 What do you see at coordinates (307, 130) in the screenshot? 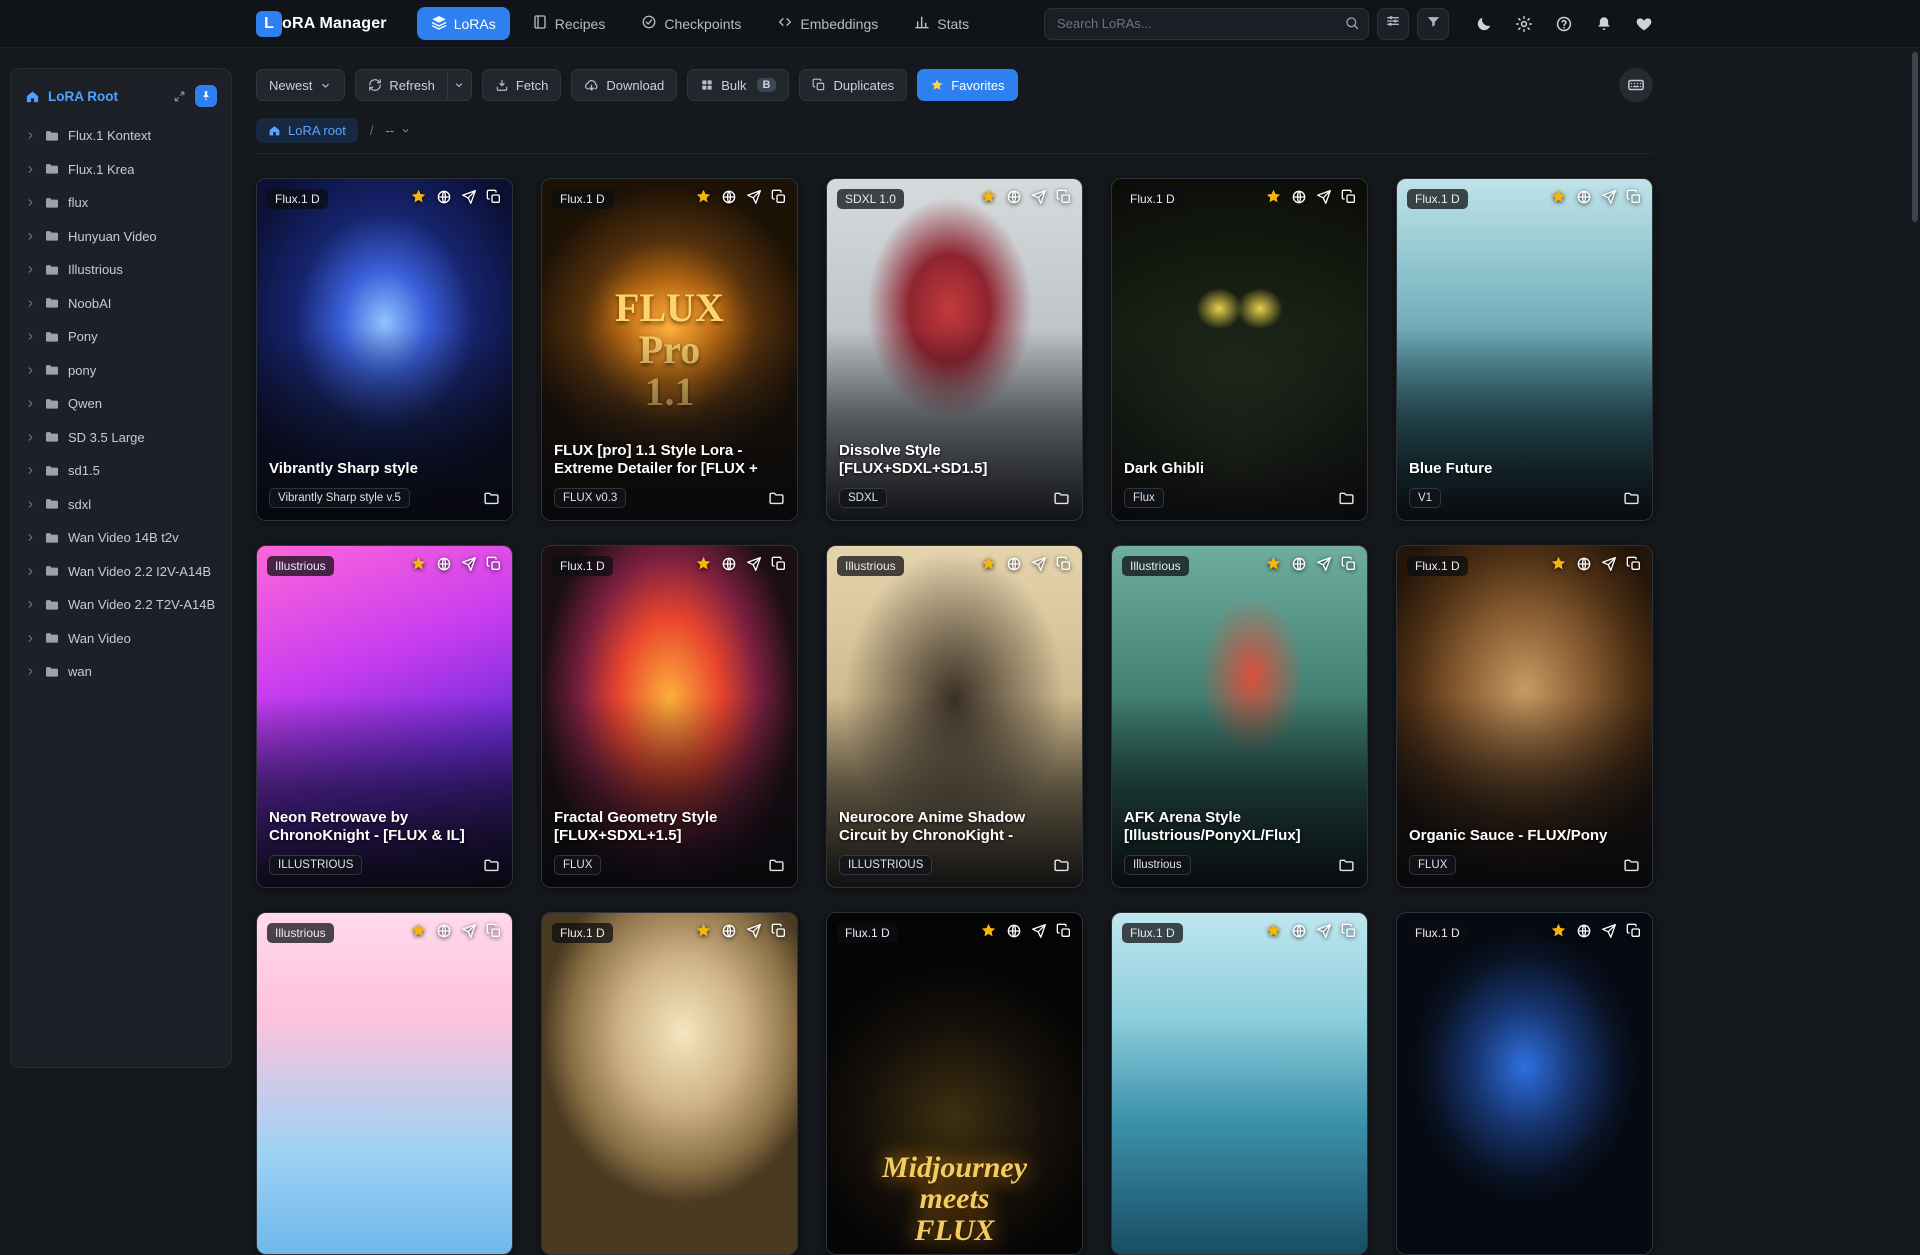
I see `breadcrumb-root: LoRA root` at bounding box center [307, 130].